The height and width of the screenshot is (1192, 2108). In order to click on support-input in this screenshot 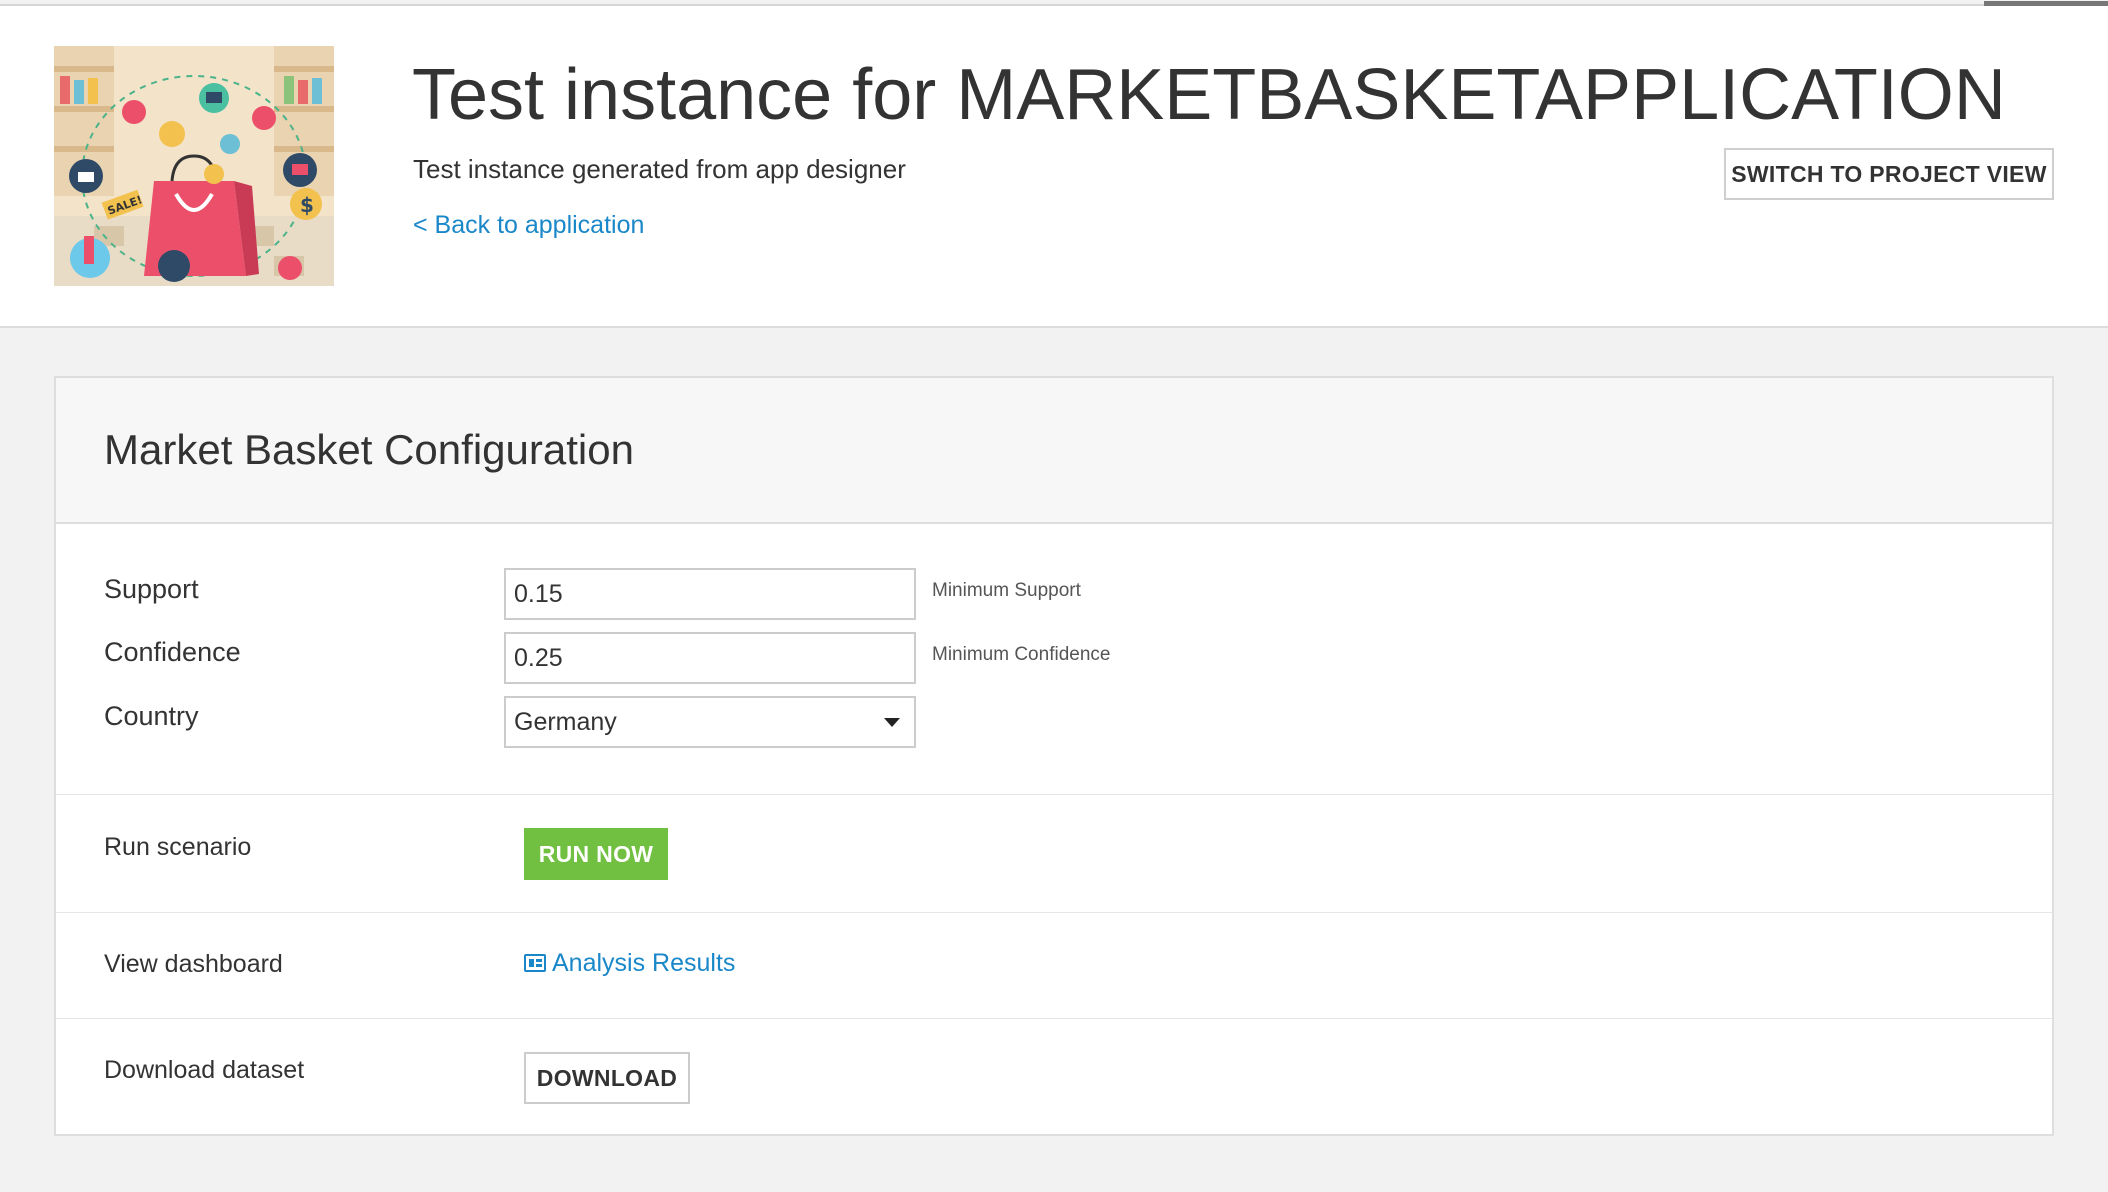, I will do `click(710, 594)`.